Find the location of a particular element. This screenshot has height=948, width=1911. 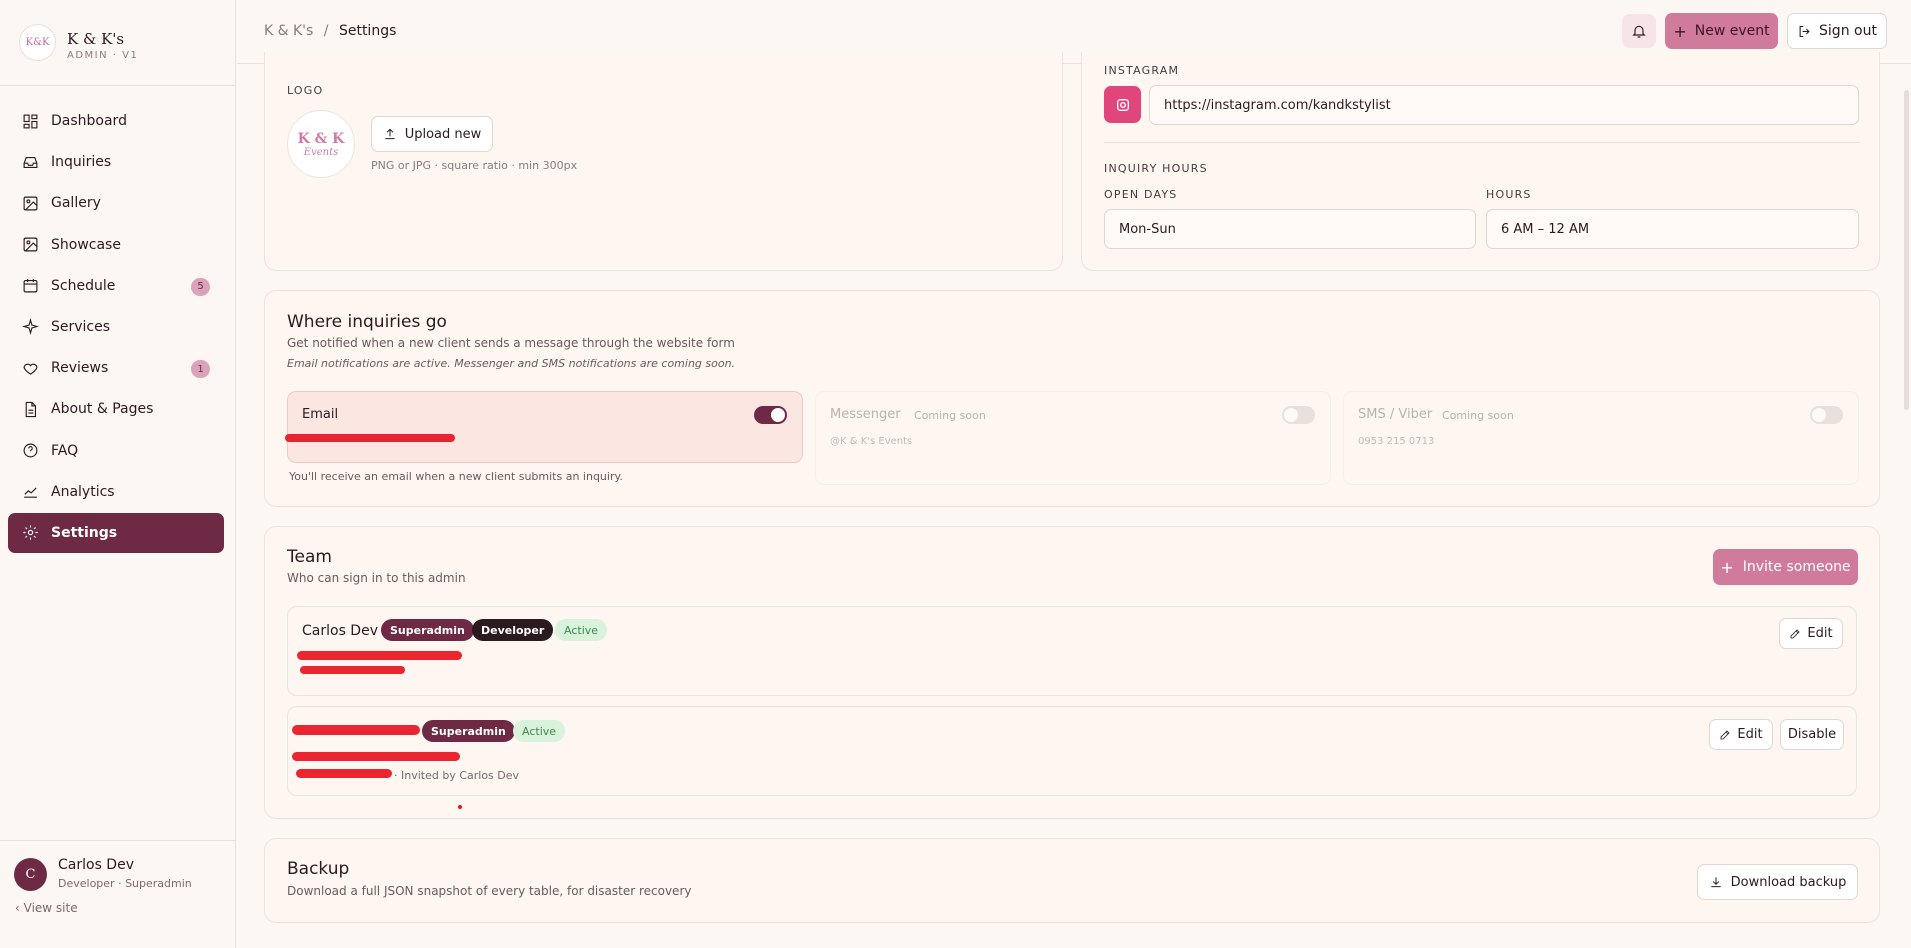

upload-new-label: Upload new is located at coordinates (443, 134).